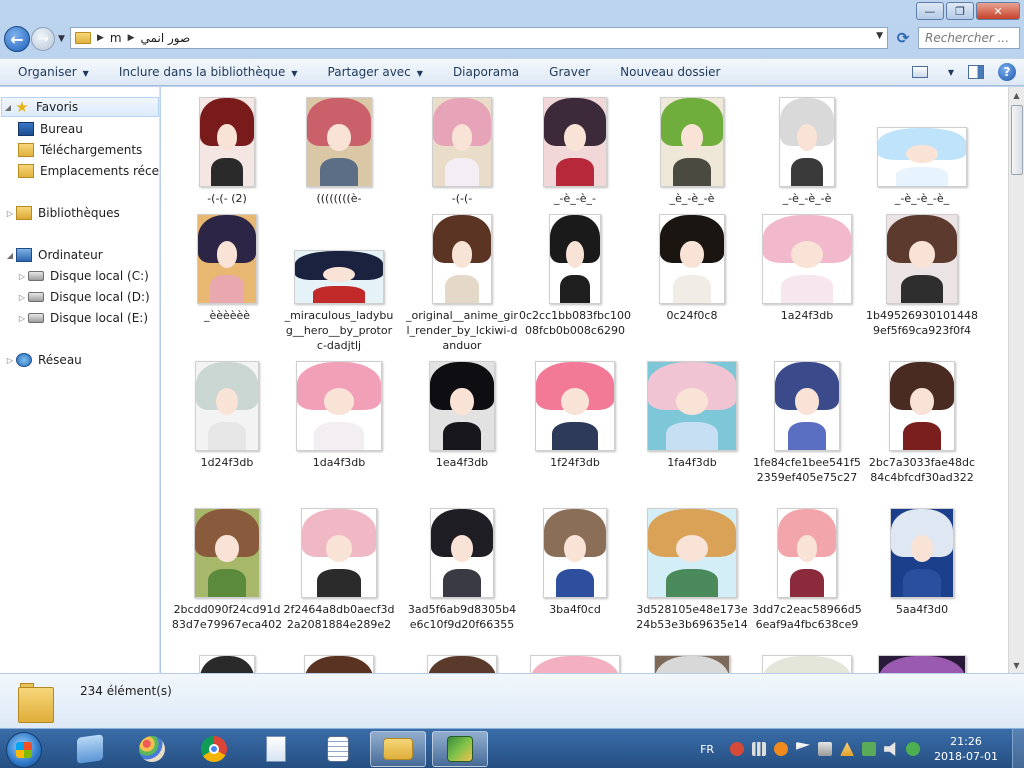  What do you see at coordinates (976, 72) in the screenshot?
I see `preview-pane-icon` at bounding box center [976, 72].